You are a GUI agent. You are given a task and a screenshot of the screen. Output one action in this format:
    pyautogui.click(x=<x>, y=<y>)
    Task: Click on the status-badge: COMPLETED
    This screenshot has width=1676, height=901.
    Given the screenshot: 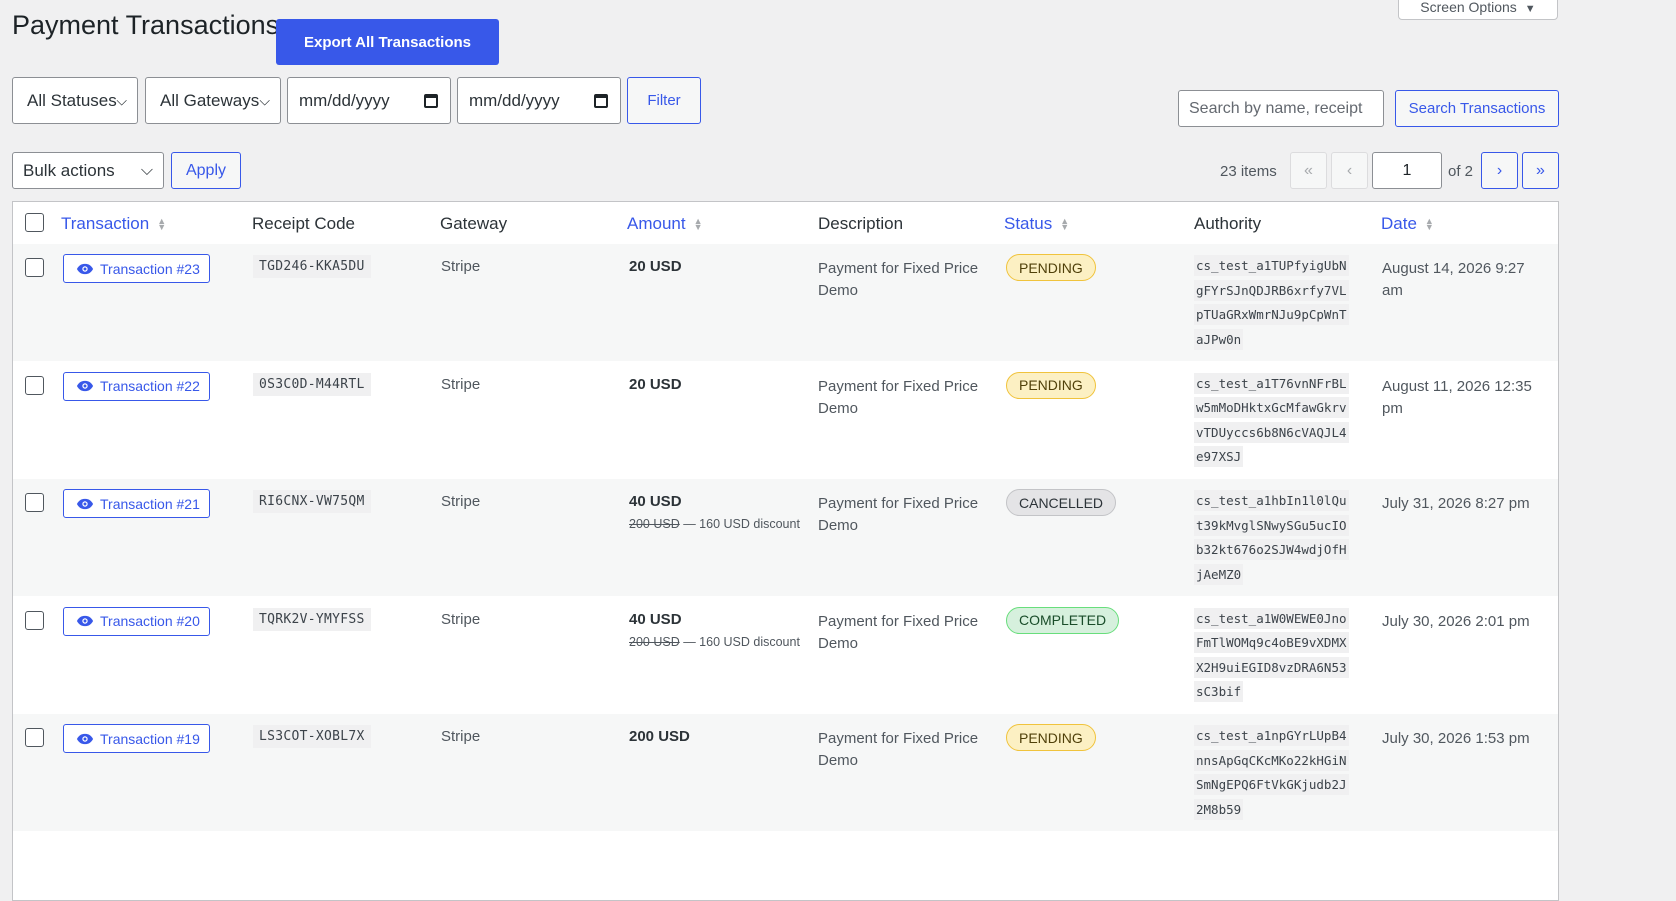 What is the action you would take?
    pyautogui.click(x=1063, y=620)
    